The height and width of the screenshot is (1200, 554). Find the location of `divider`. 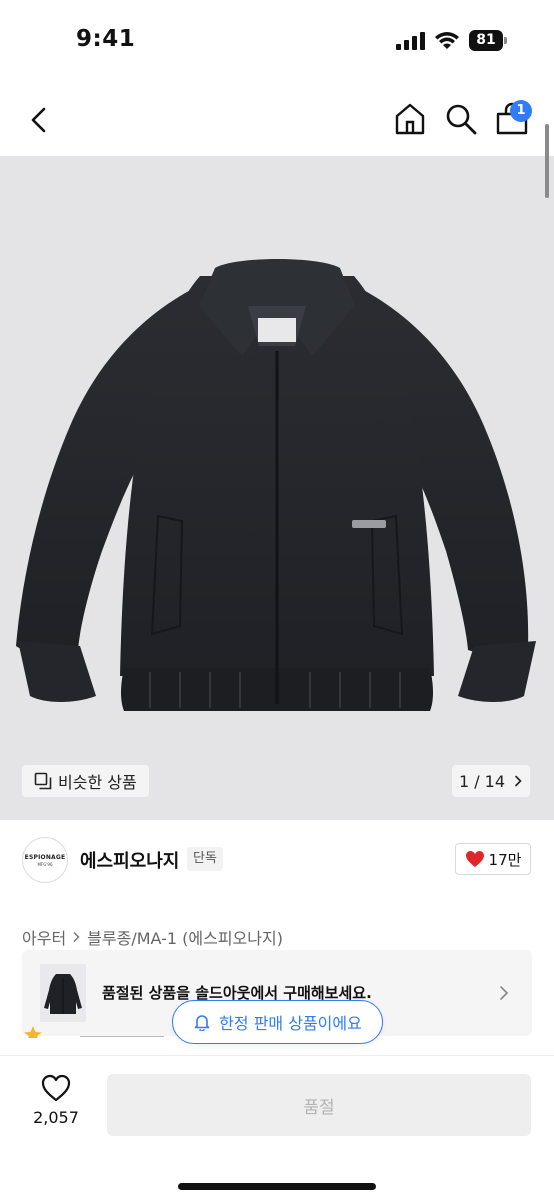

divider is located at coordinates (122, 1036).